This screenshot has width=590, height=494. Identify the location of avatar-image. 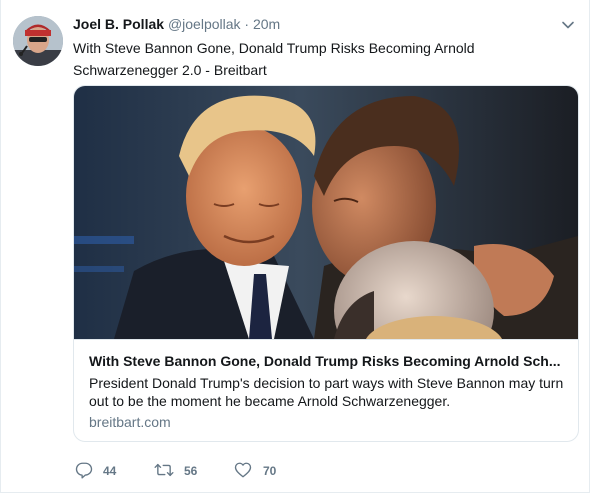
(38, 41).